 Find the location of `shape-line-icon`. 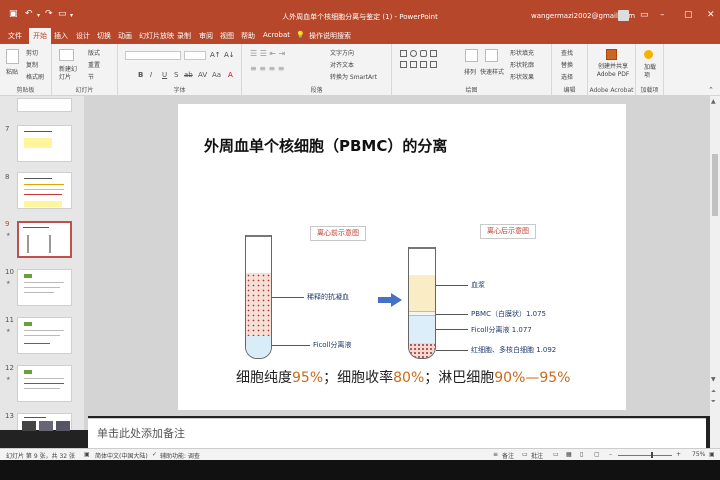

shape-line-icon is located at coordinates (433, 53).